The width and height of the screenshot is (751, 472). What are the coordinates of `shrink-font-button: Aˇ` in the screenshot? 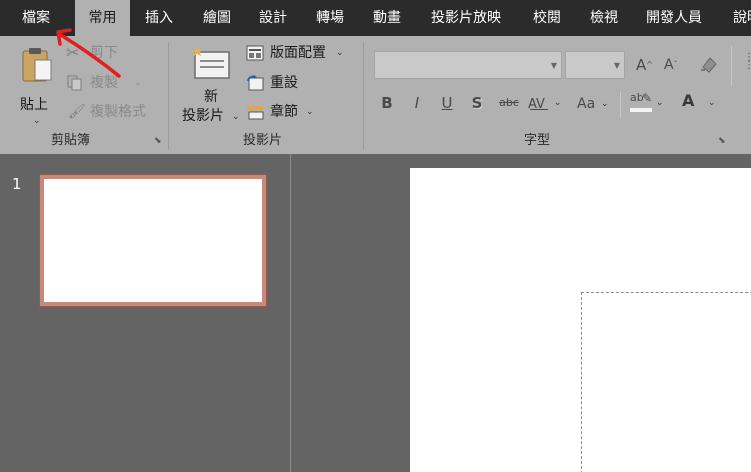 It's located at (674, 65).